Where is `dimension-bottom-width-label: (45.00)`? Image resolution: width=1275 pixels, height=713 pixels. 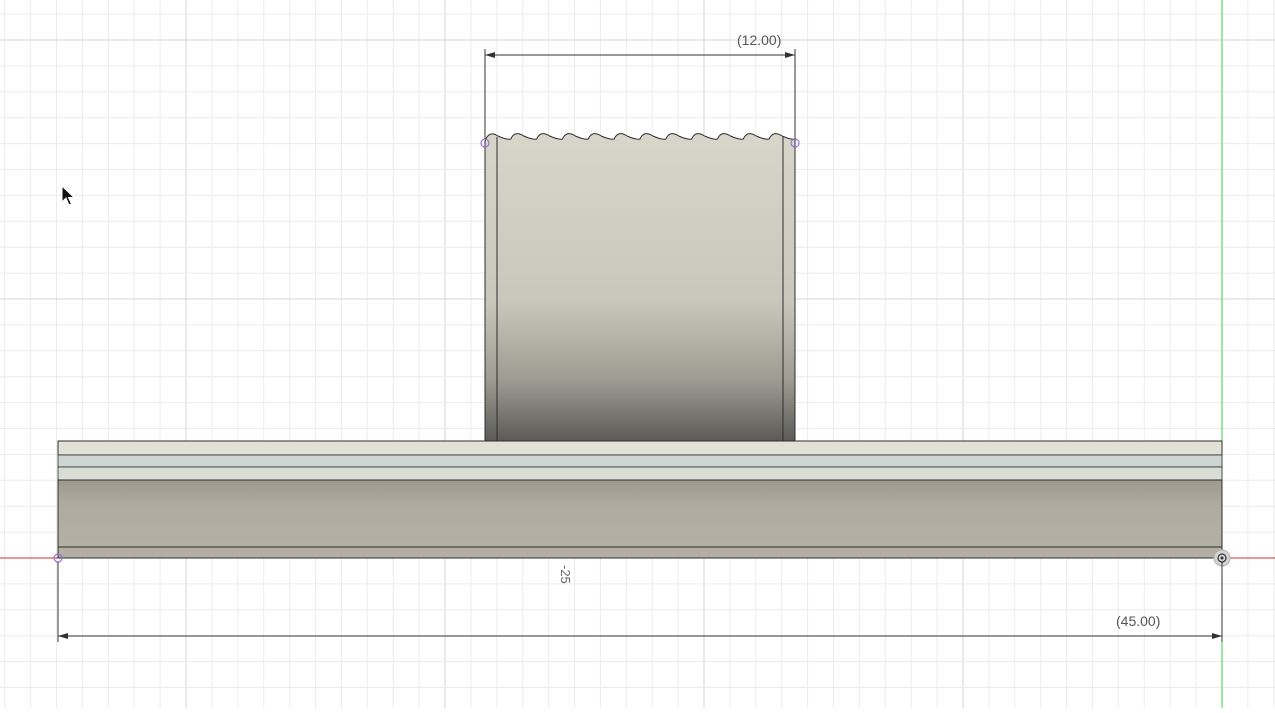 dimension-bottom-width-label: (45.00) is located at coordinates (1138, 621).